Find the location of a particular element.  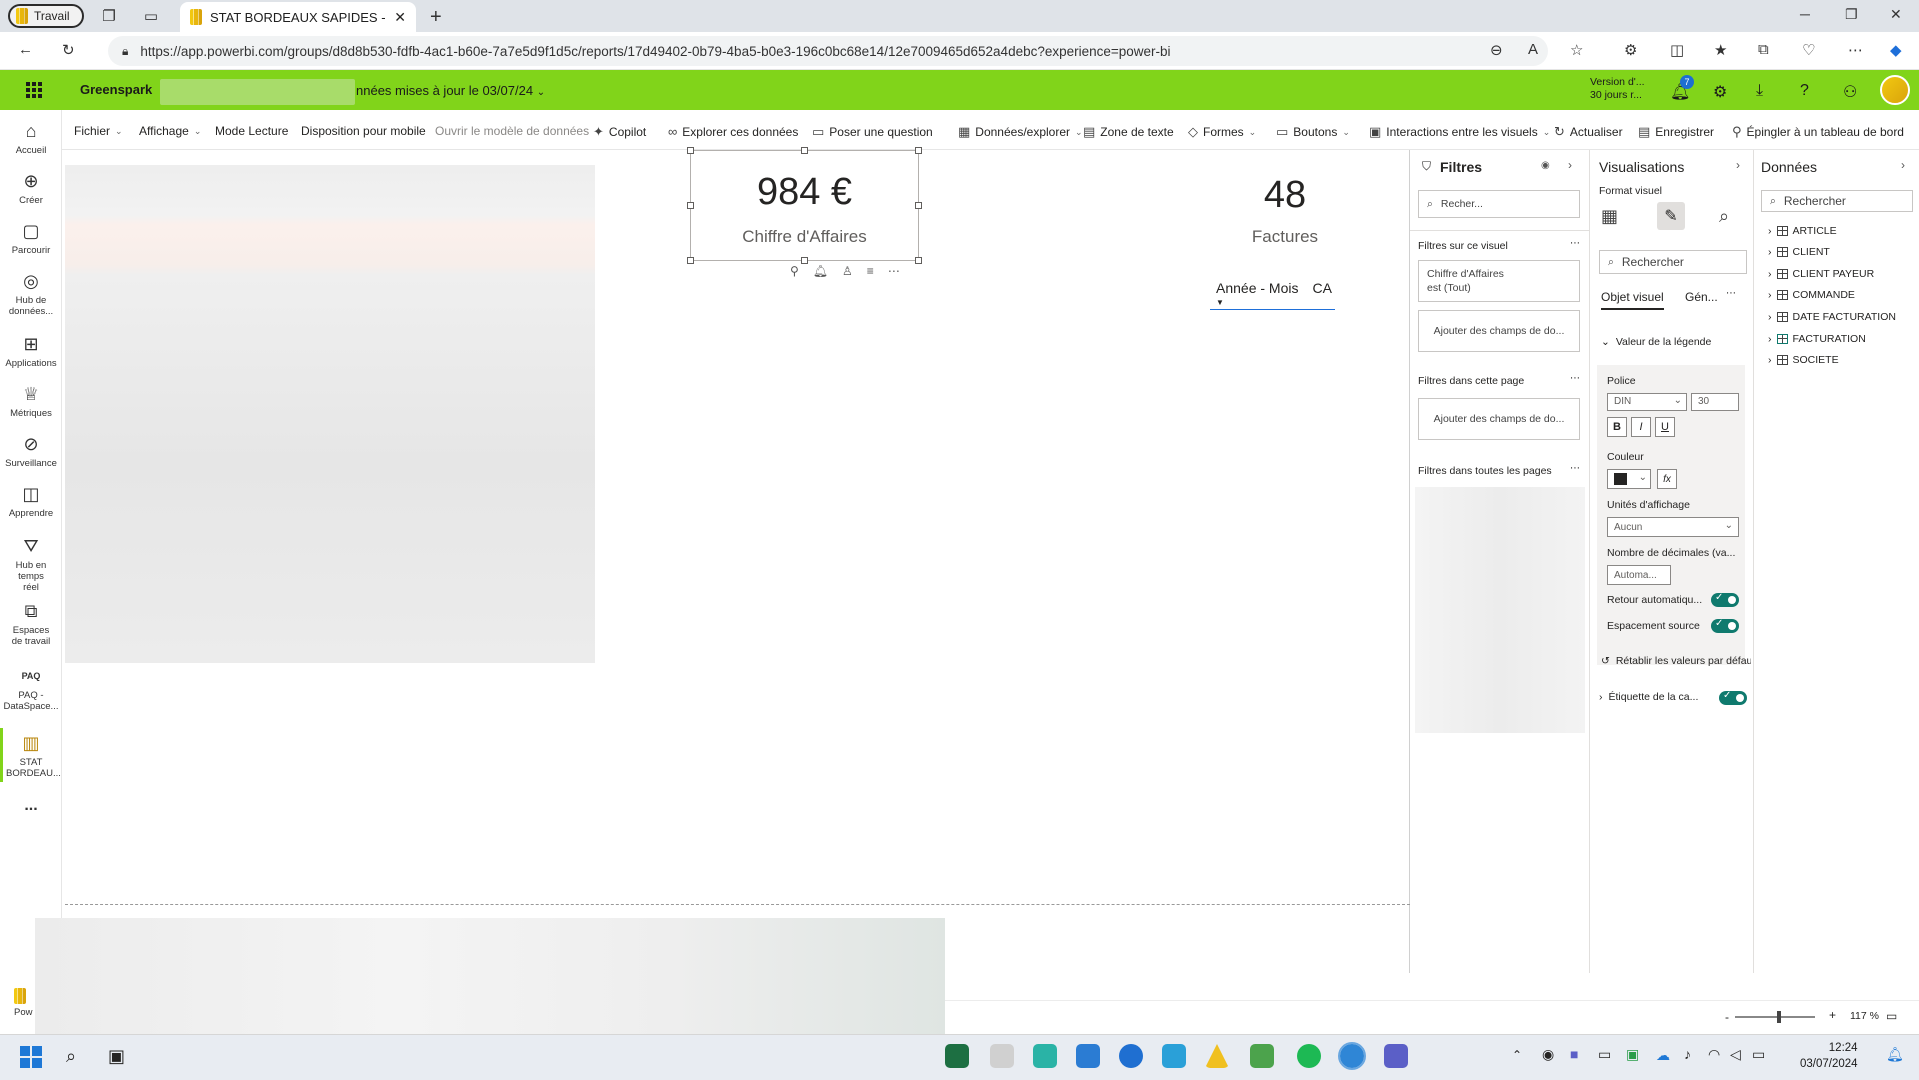

show-hidden-icons-icon: ⌃ is located at coordinates (1517, 1055).